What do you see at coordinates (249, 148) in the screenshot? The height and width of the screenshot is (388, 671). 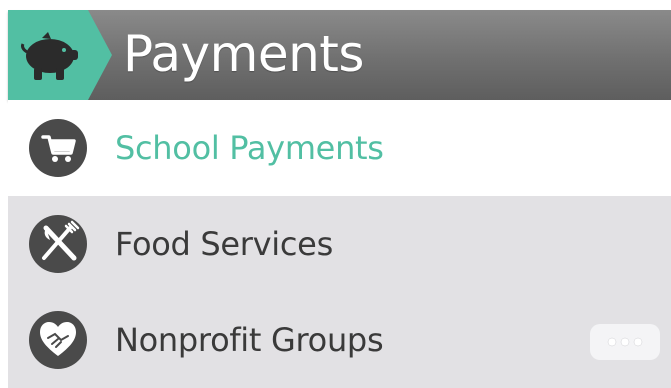 I see `menu-item-label: School Payments` at bounding box center [249, 148].